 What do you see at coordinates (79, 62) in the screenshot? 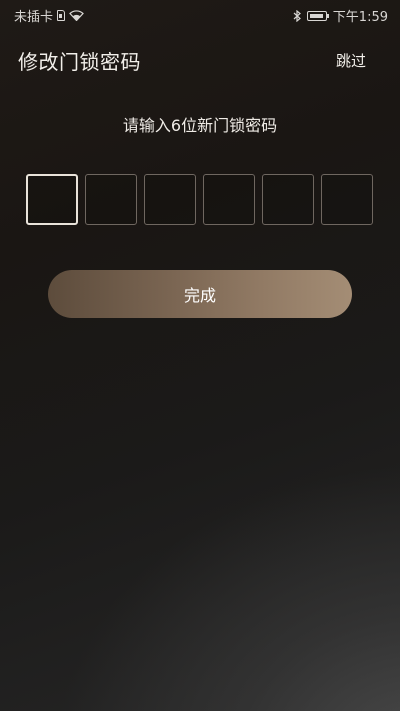
I see `page-title: 修改门锁密码` at bounding box center [79, 62].